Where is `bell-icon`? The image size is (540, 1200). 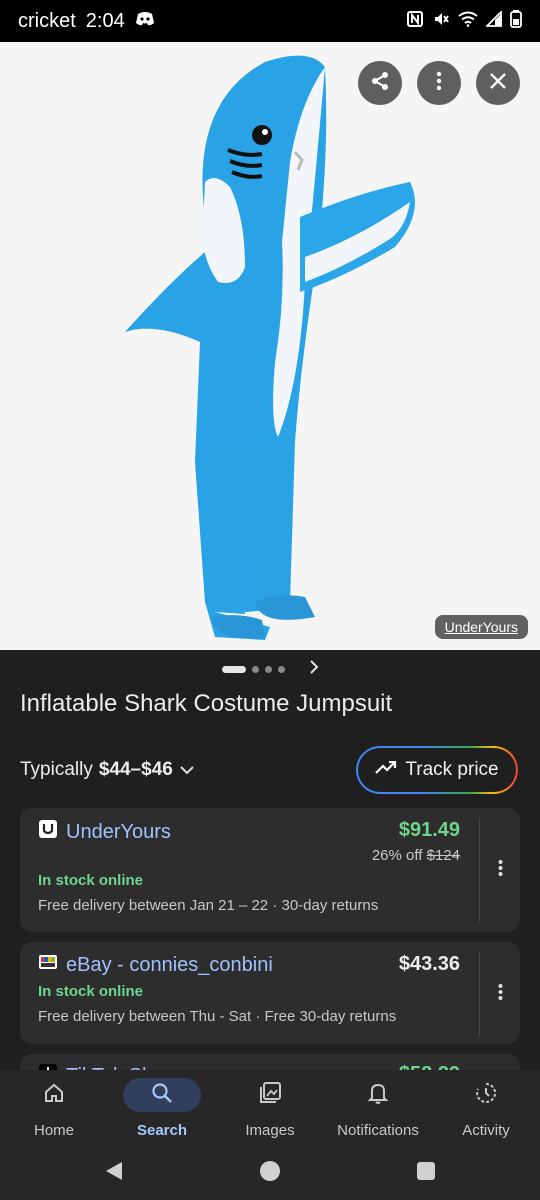
bell-icon is located at coordinates (378, 1095).